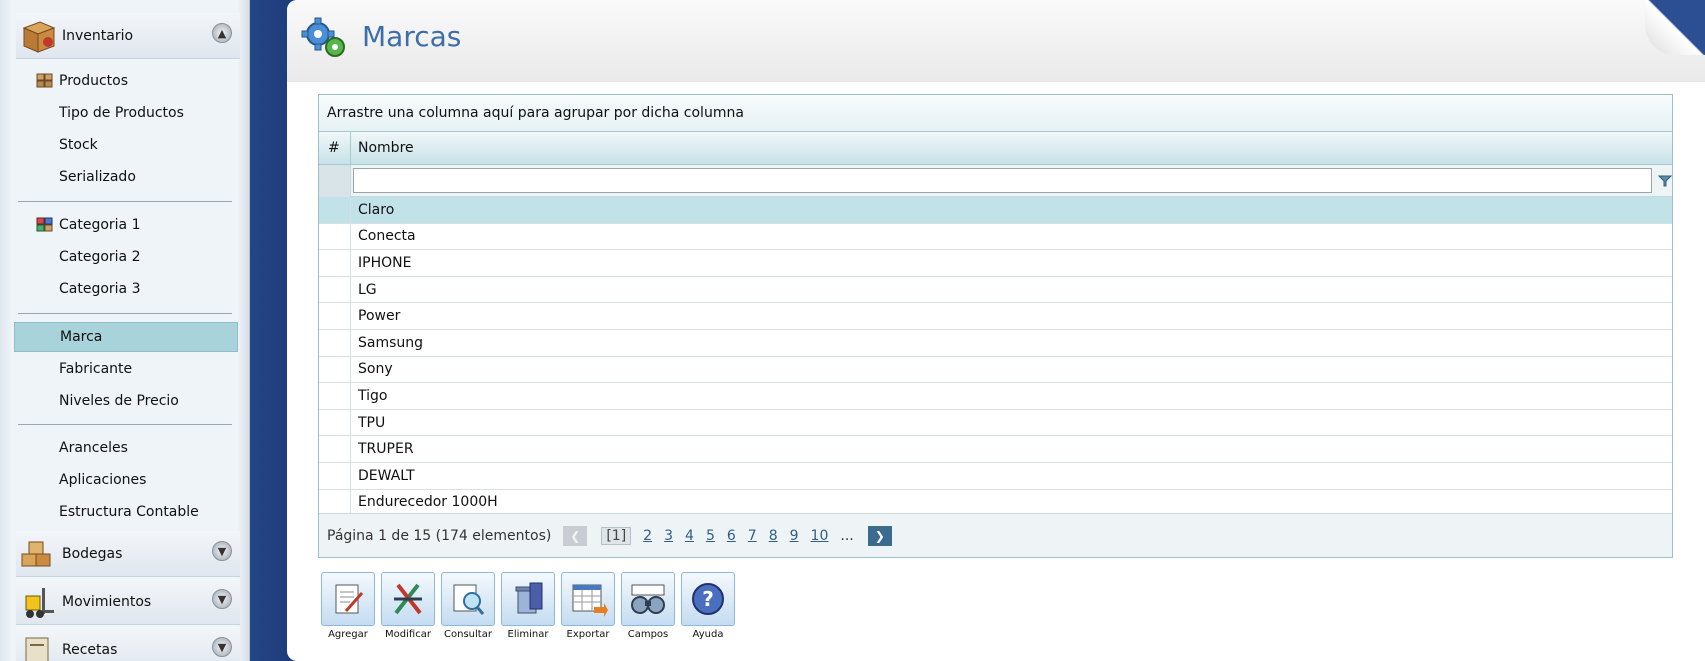 This screenshot has height=661, width=1705. I want to click on page-link: 3, so click(668, 536).